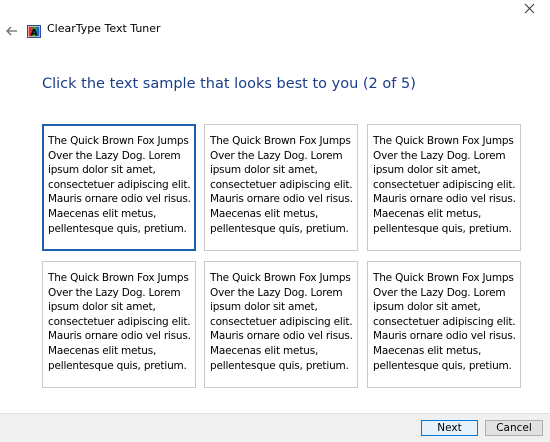 The height and width of the screenshot is (442, 550). I want to click on cleartype-icon: A, so click(34, 31).